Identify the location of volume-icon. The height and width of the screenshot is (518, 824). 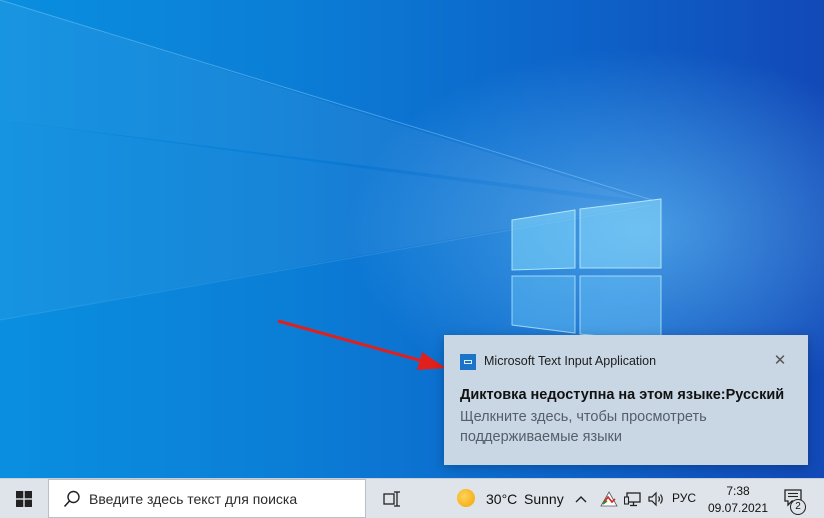
(655, 498).